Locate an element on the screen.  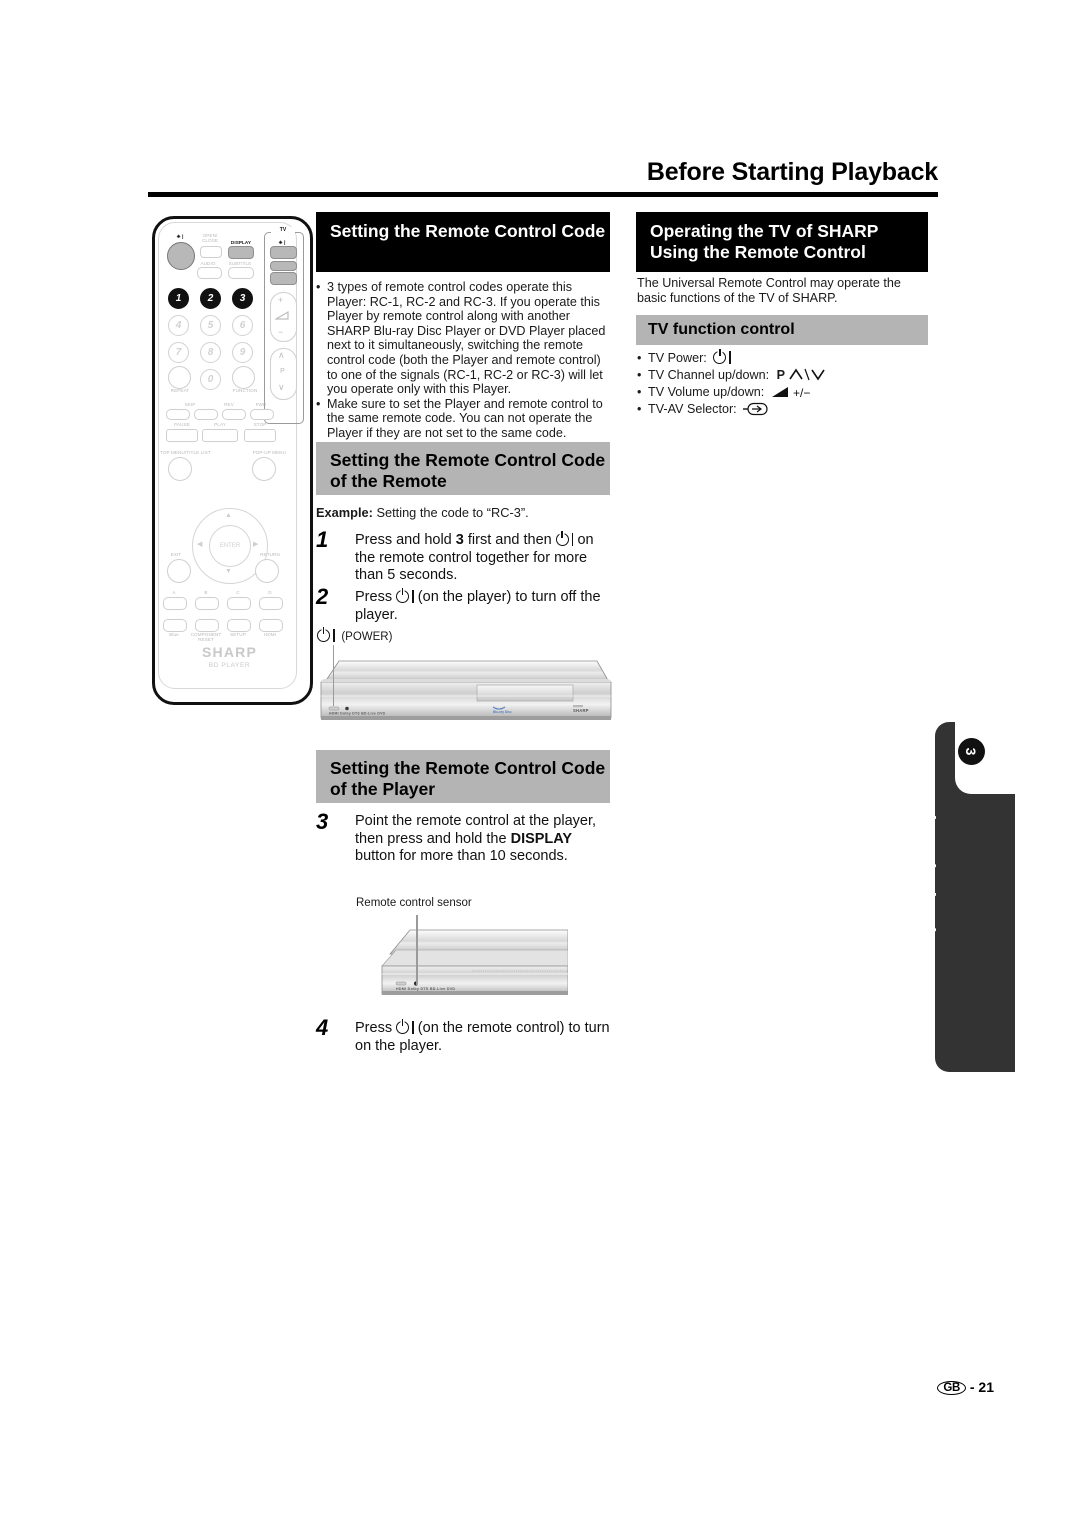
remote-number-3: 3 is located at coordinates (242, 298).